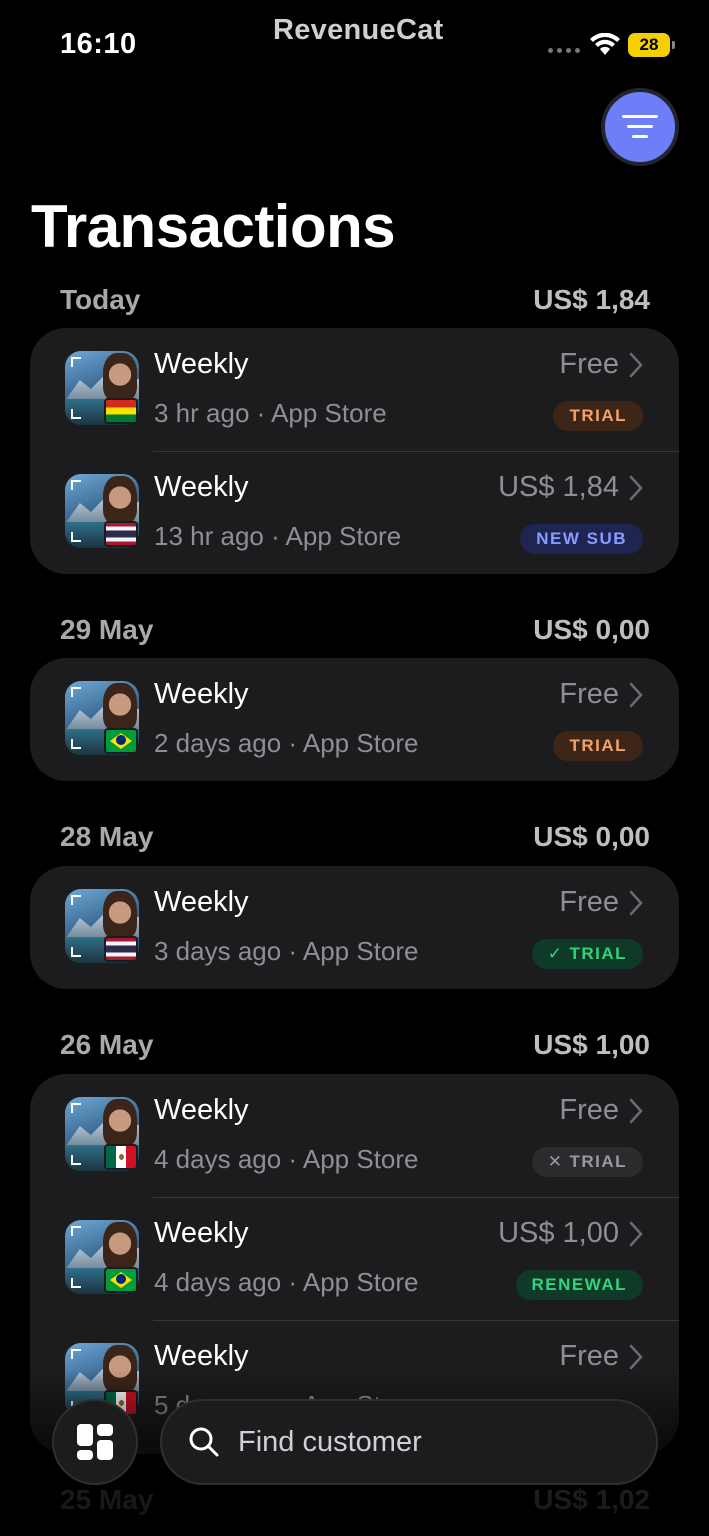 This screenshot has height=1536, width=709. I want to click on filter-icon, so click(640, 126).